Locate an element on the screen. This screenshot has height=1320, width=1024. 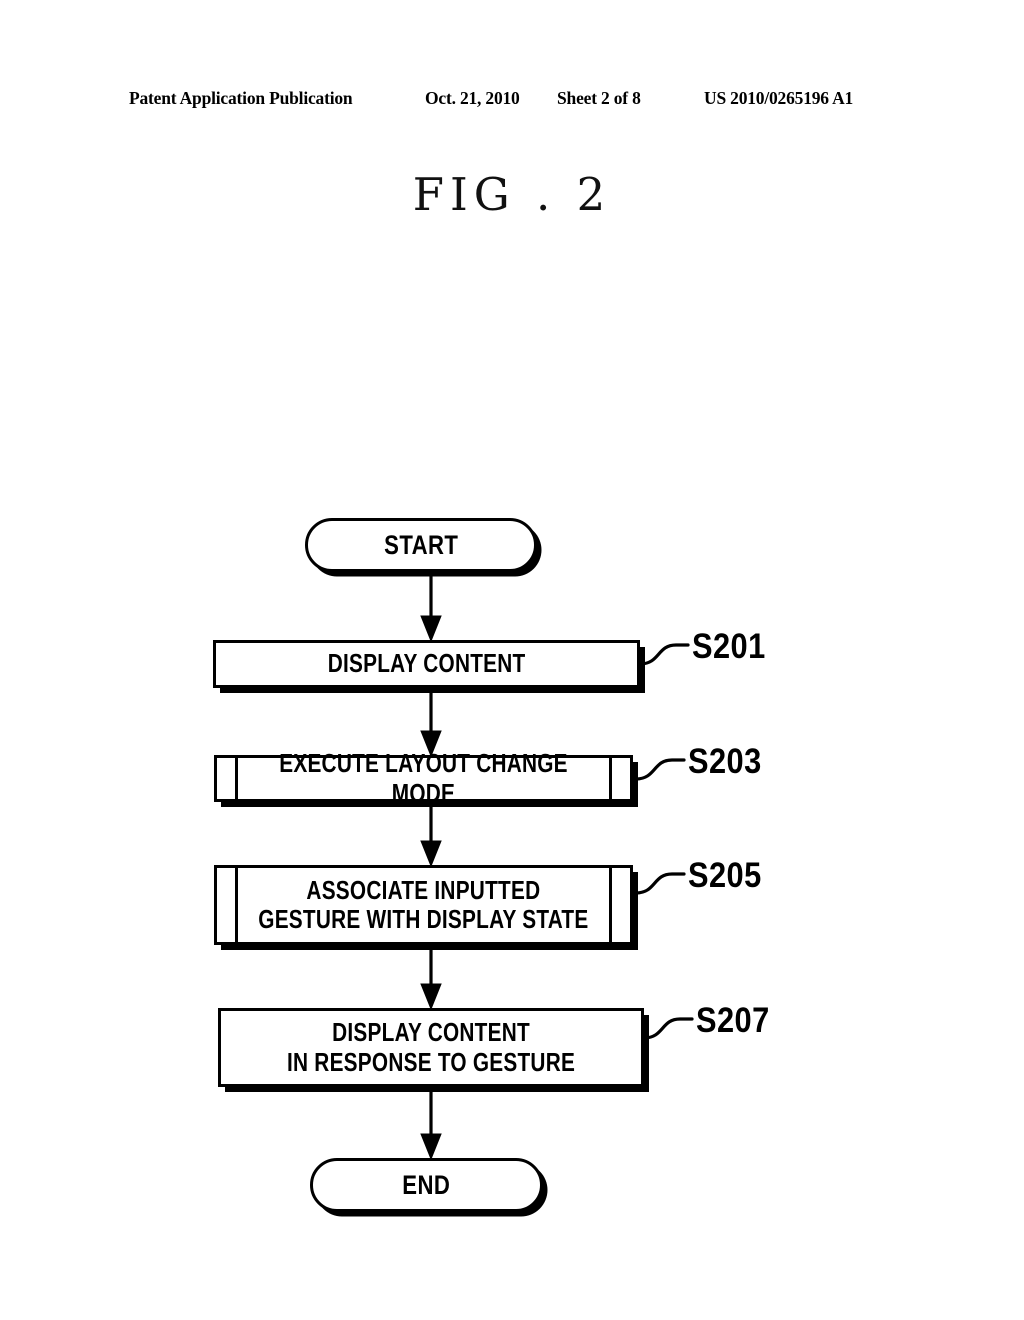
flow-node-s201-label: DISPLAY CONTENT is located at coordinates (426, 663).